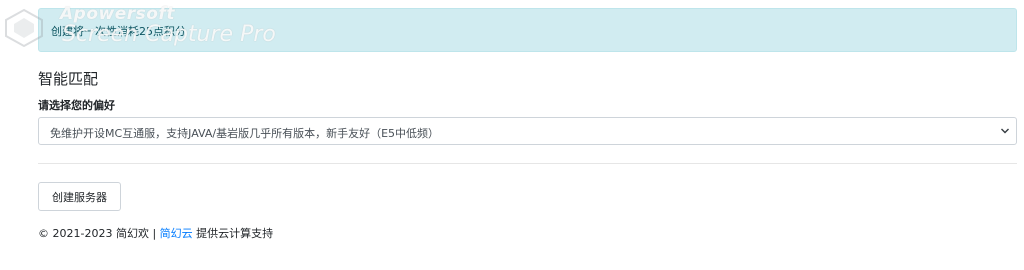 Image resolution: width=1024 pixels, height=270 pixels. I want to click on create-server-button: 创建服务器, so click(79, 196).